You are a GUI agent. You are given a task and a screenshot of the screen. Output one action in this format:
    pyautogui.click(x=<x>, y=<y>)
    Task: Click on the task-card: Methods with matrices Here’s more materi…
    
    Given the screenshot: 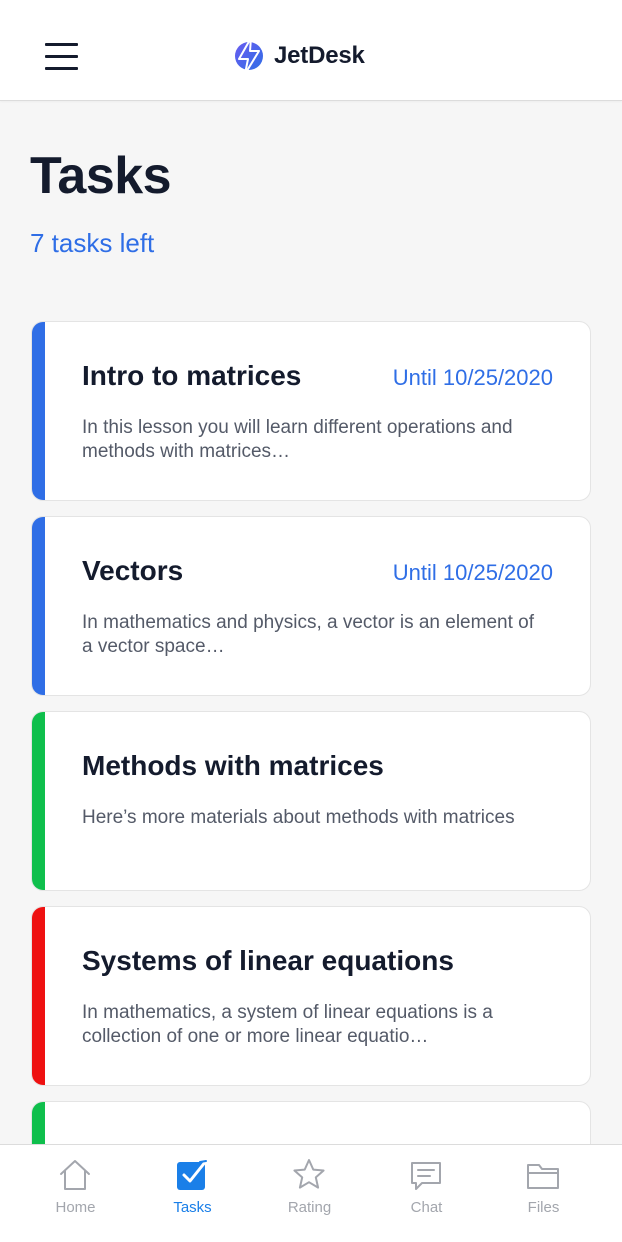 What is the action you would take?
    pyautogui.click(x=311, y=801)
    